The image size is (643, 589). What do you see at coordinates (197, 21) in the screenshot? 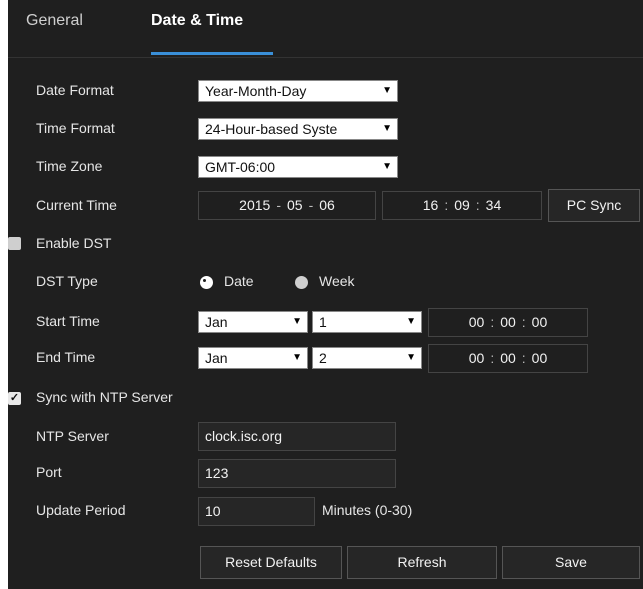
I see `tab-date-time: Date & Time` at bounding box center [197, 21].